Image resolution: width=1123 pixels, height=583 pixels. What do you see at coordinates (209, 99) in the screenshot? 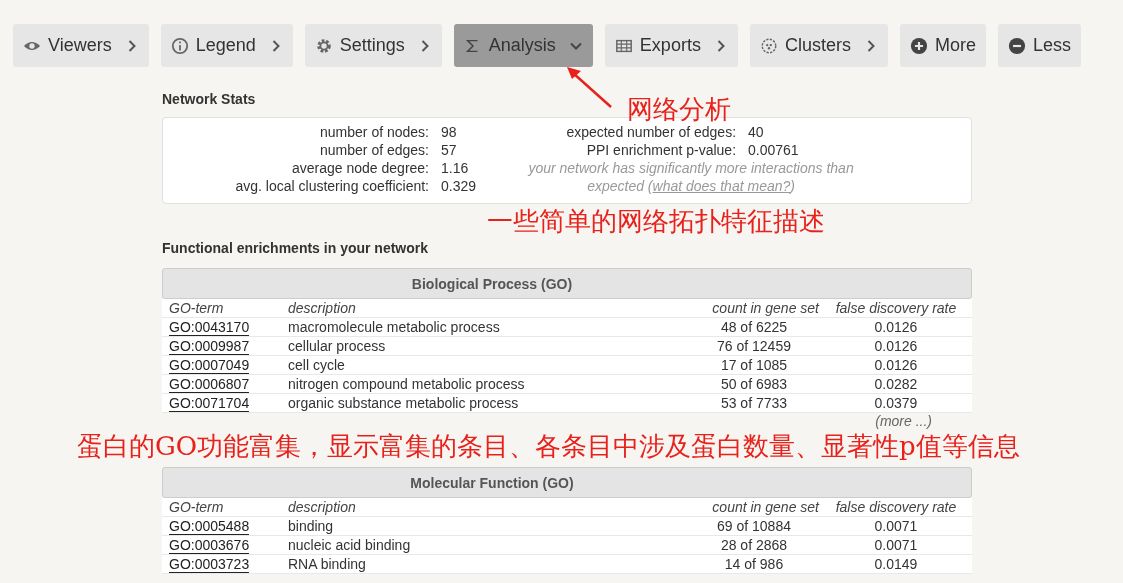
I see `section-title: Network Stats` at bounding box center [209, 99].